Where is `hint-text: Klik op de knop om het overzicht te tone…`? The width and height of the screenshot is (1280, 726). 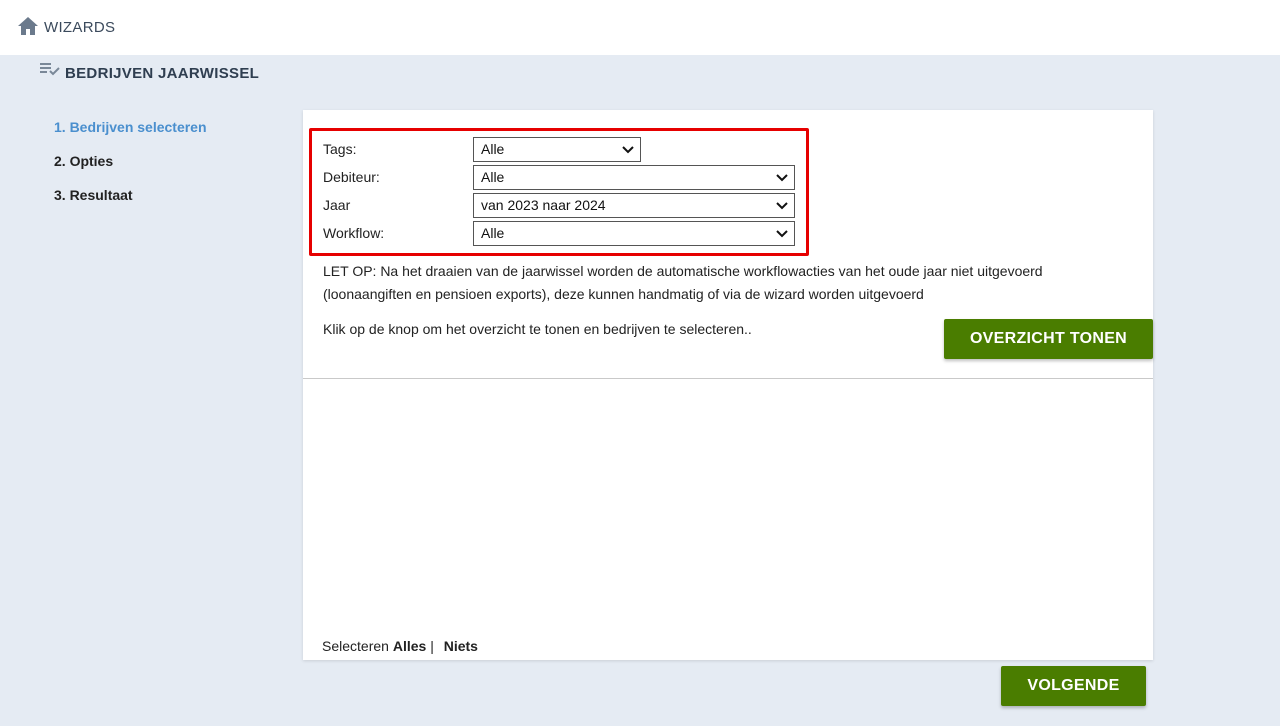
hint-text: Klik op de knop om het overzicht te tone… is located at coordinates (537, 329).